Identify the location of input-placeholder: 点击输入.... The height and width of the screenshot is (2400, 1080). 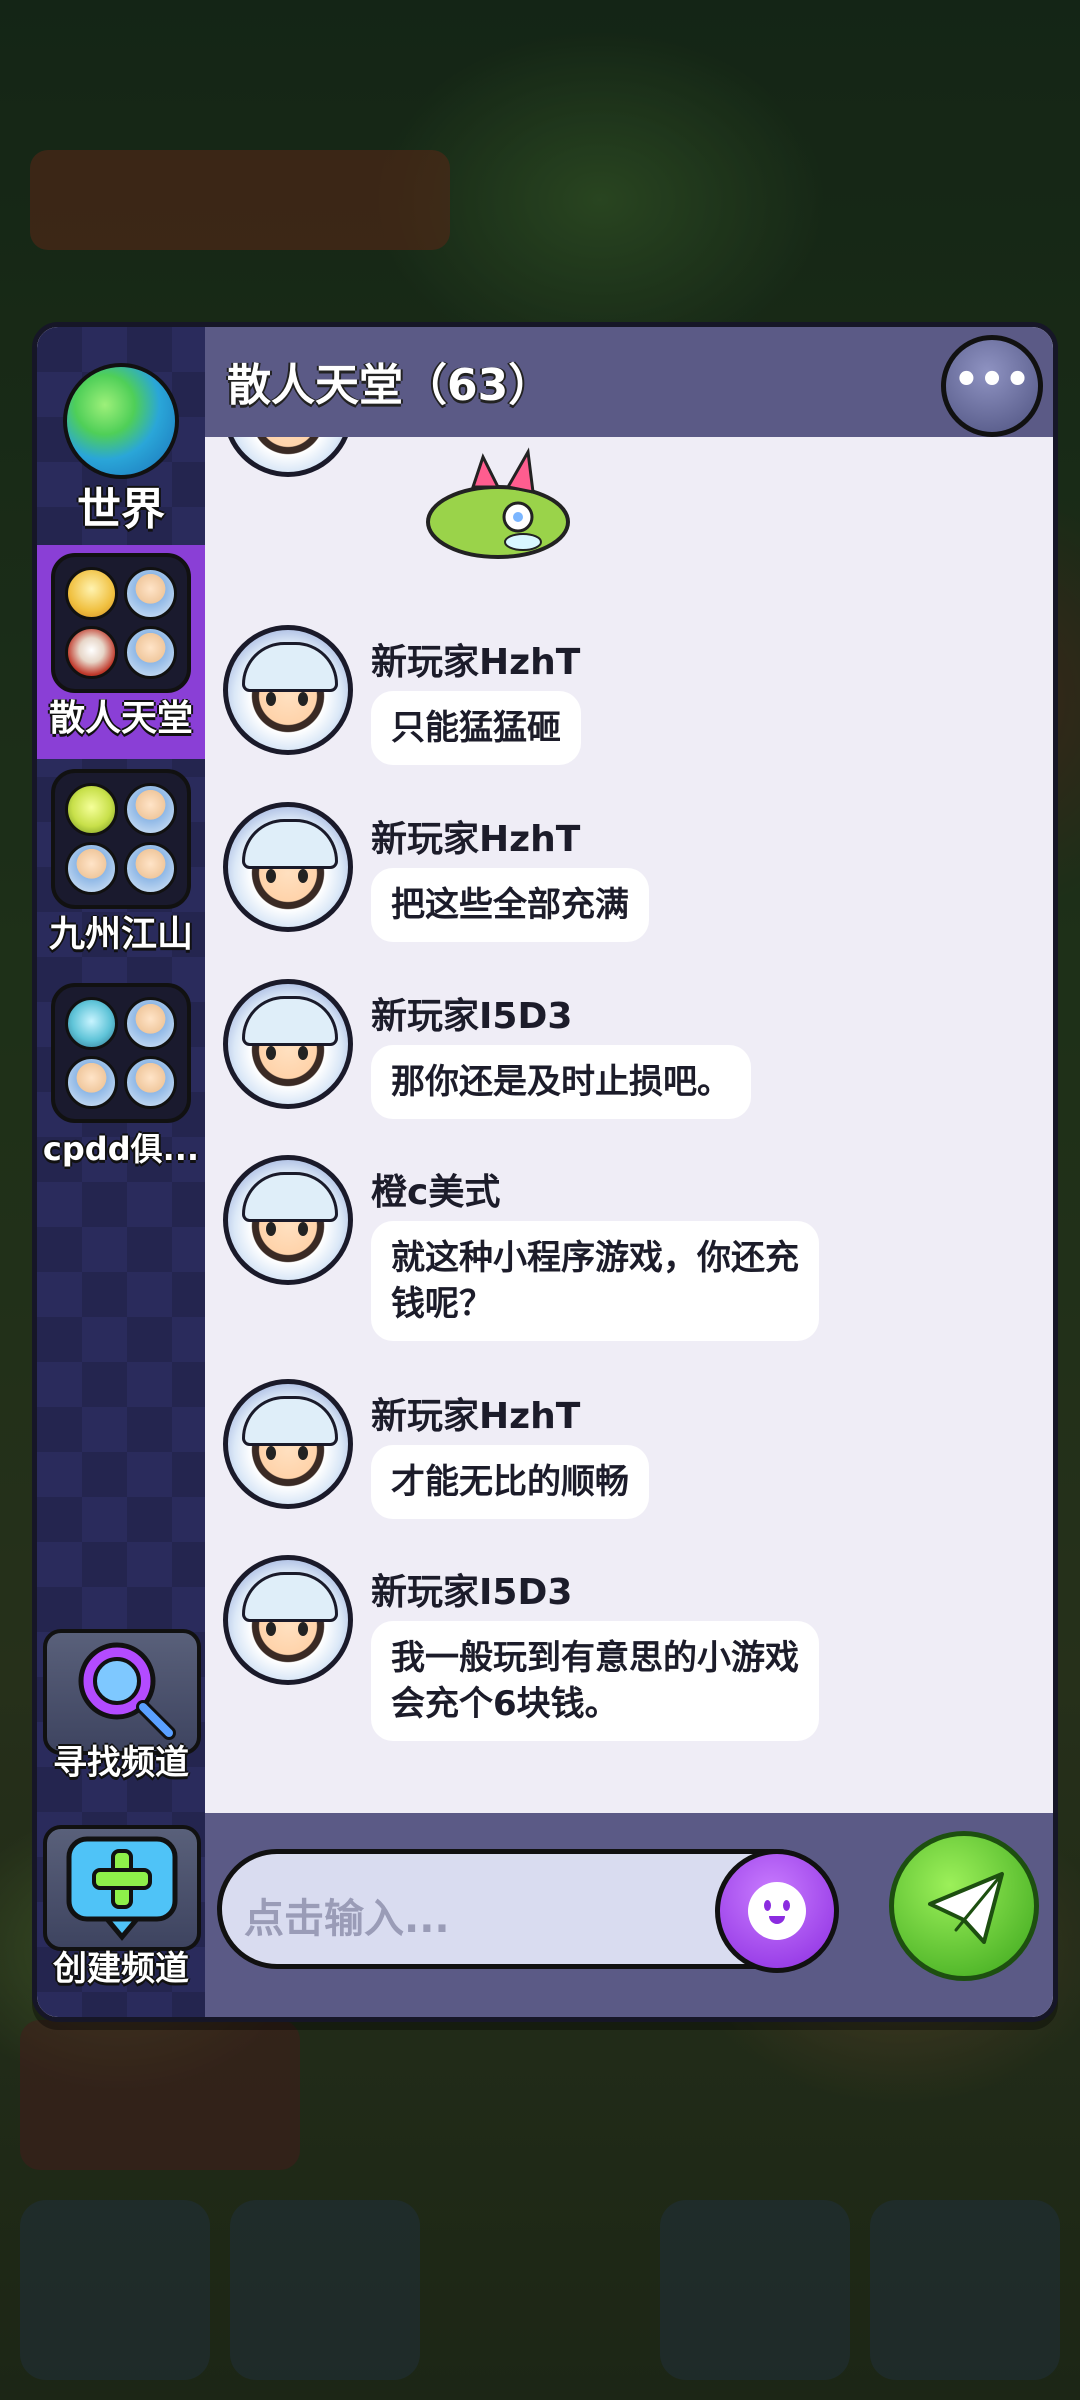
(347, 1919).